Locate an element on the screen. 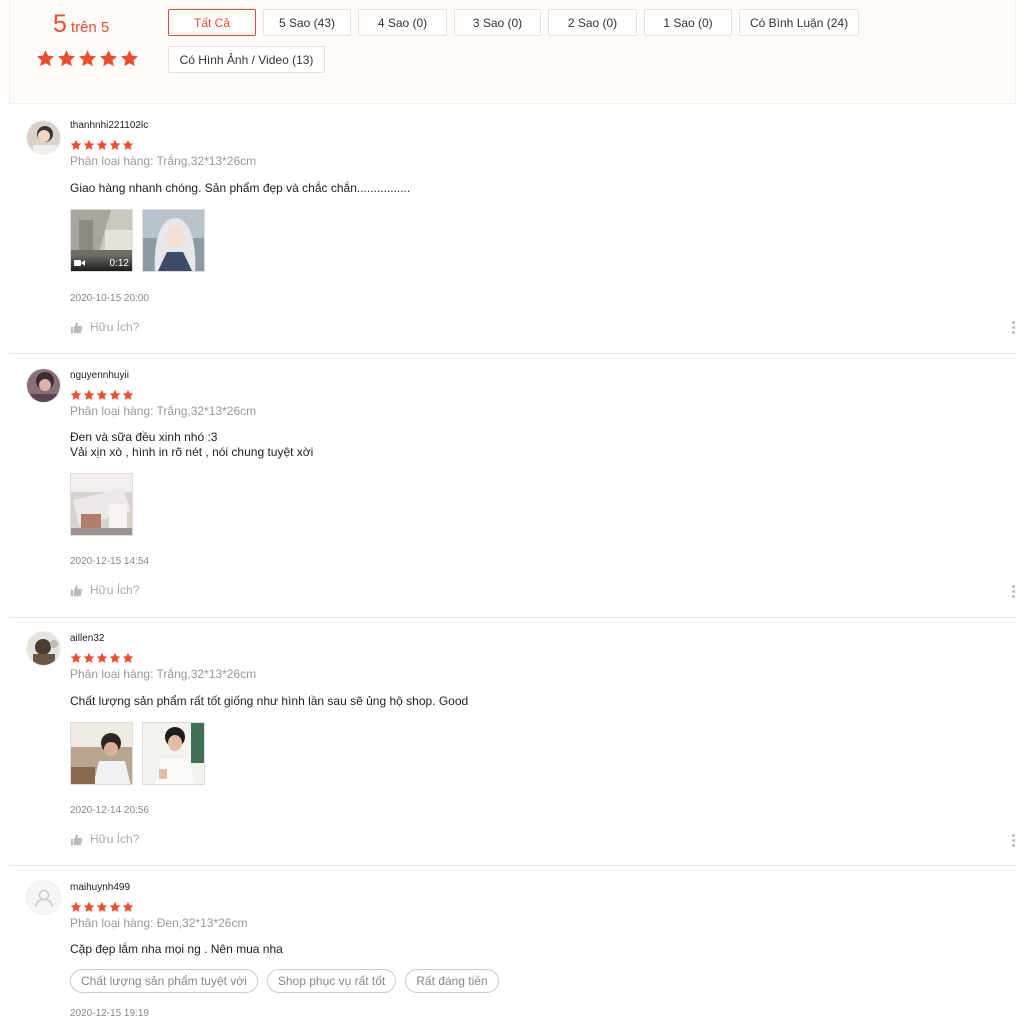 The width and height of the screenshot is (1024, 1024). reviewer-name: maihuynh499 is located at coordinates (100, 887).